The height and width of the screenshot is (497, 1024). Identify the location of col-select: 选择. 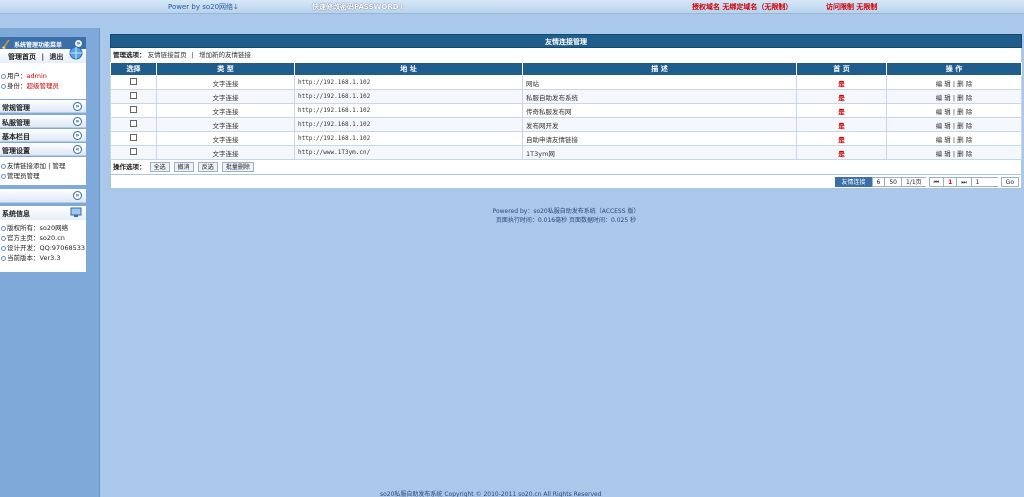
(133, 69).